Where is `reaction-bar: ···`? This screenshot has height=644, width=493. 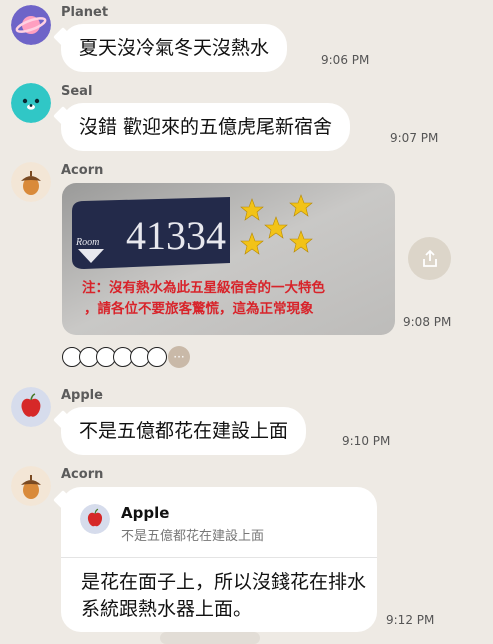 reaction-bar: ··· is located at coordinates (126, 357).